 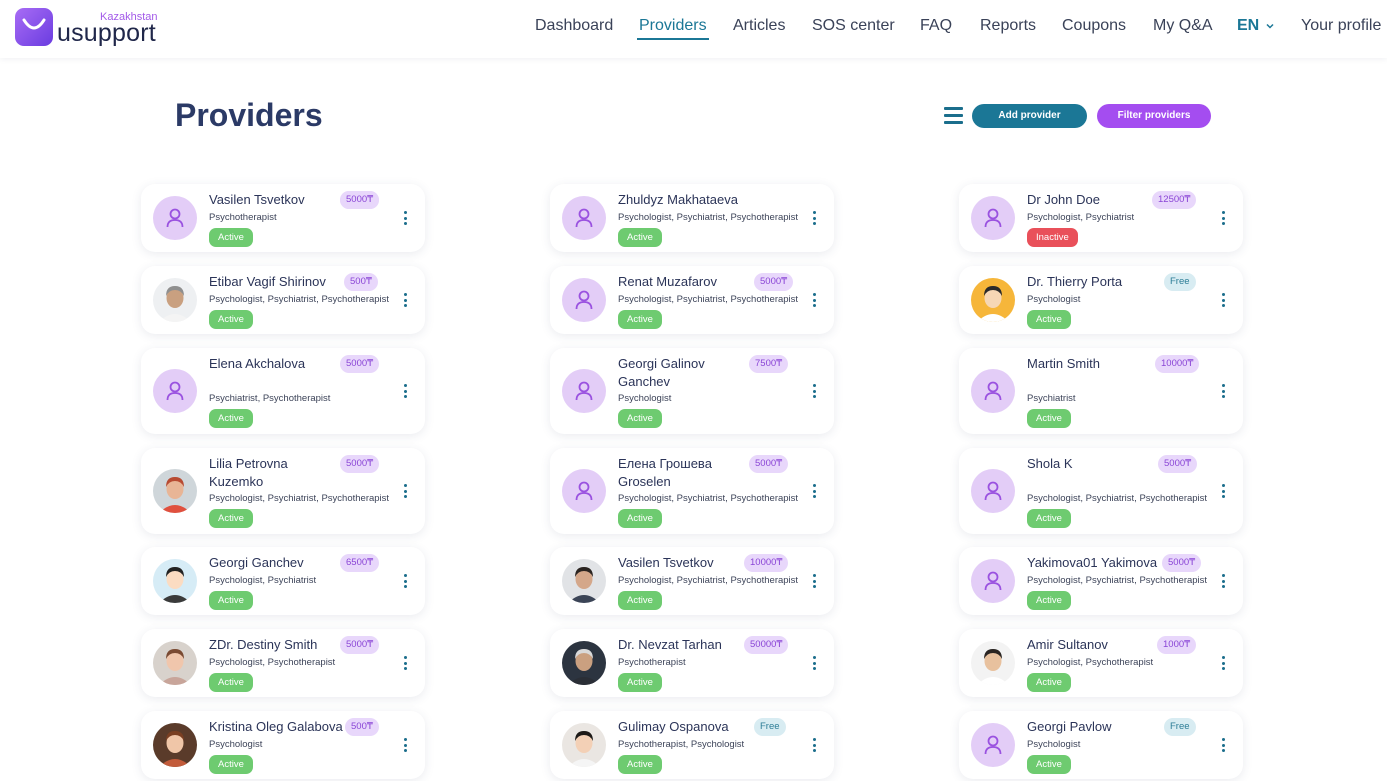 I want to click on list-view-icon, so click(x=953, y=116).